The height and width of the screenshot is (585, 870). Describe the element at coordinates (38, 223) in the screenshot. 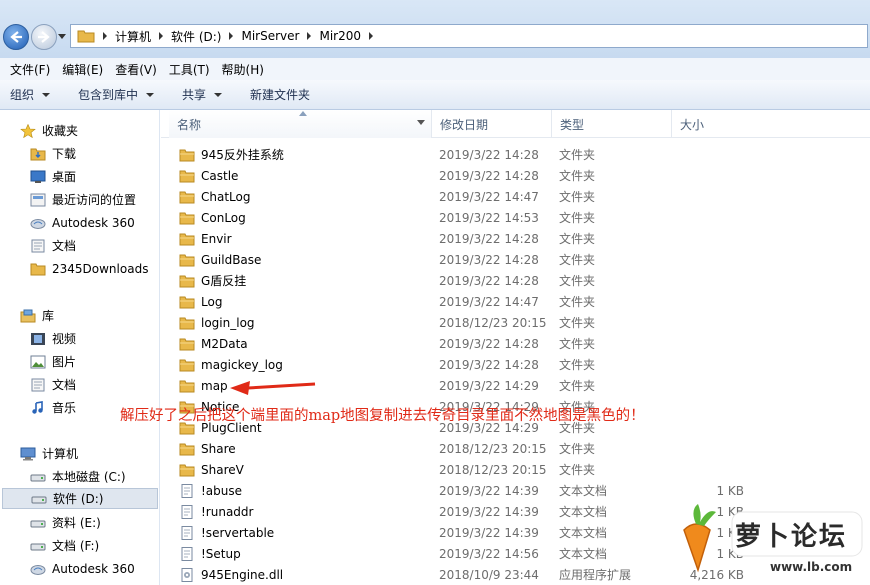

I see `cloud-drive-icon` at that location.